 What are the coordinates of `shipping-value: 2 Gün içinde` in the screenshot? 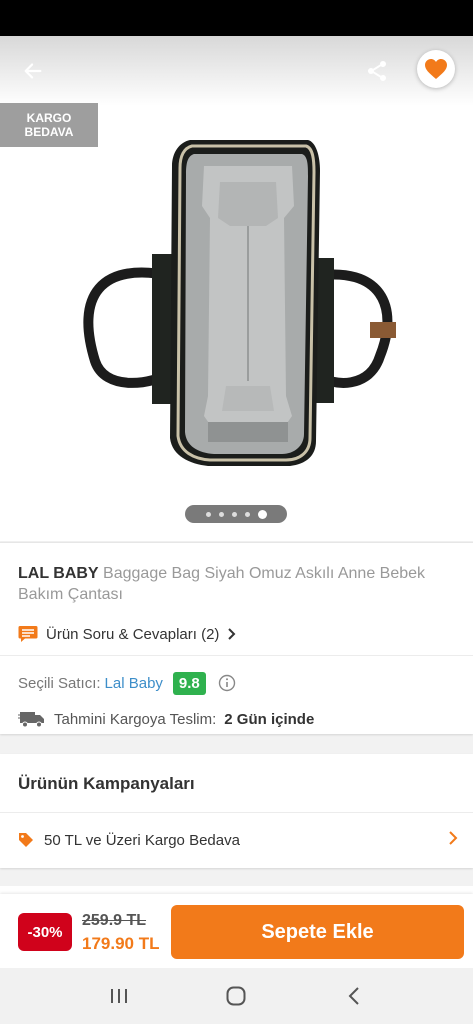 It's located at (269, 719).